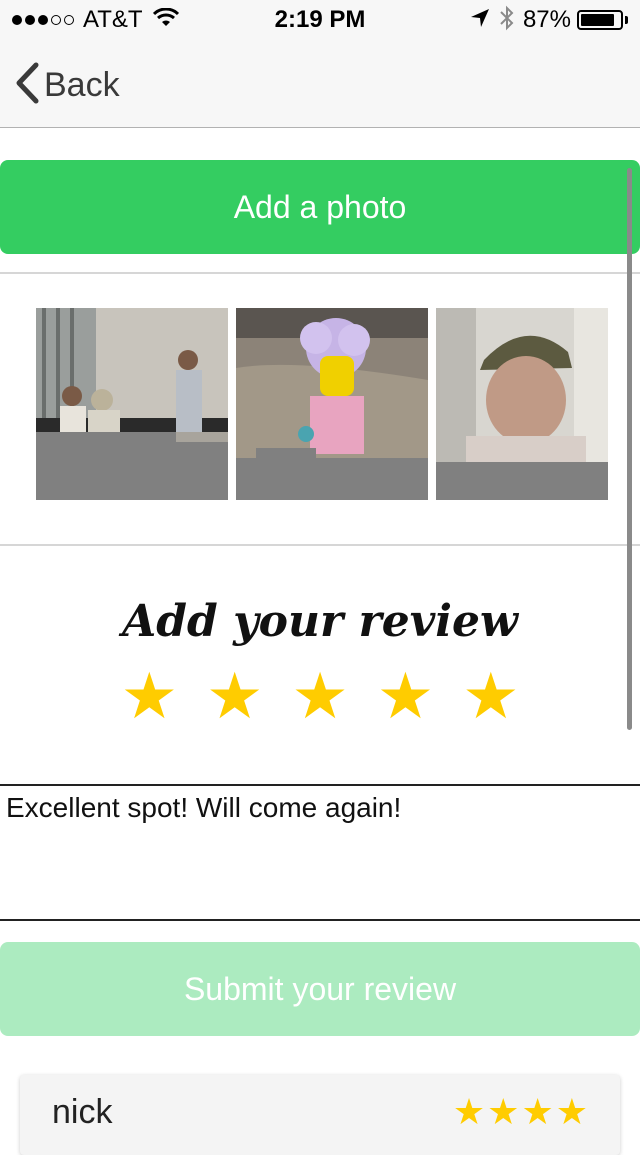  Describe the element at coordinates (629, 449) in the screenshot. I see `scrollbar` at that location.